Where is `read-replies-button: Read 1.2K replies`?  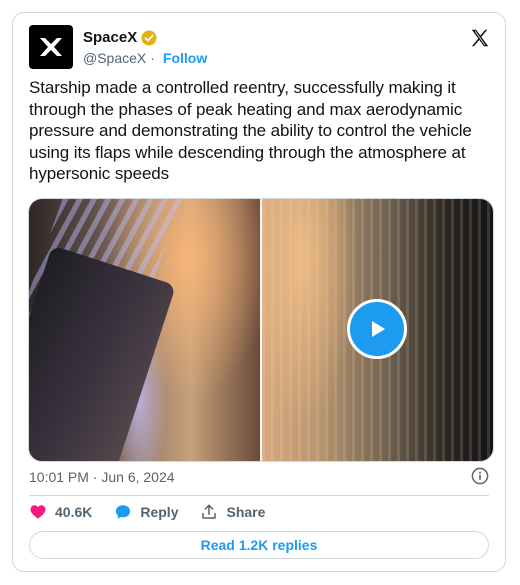 read-replies-button: Read 1.2K replies is located at coordinates (259, 545).